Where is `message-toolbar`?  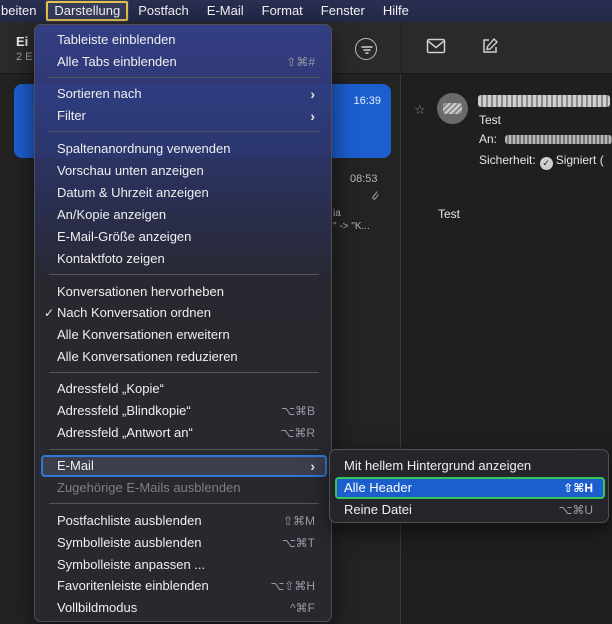 message-toolbar is located at coordinates (507, 48).